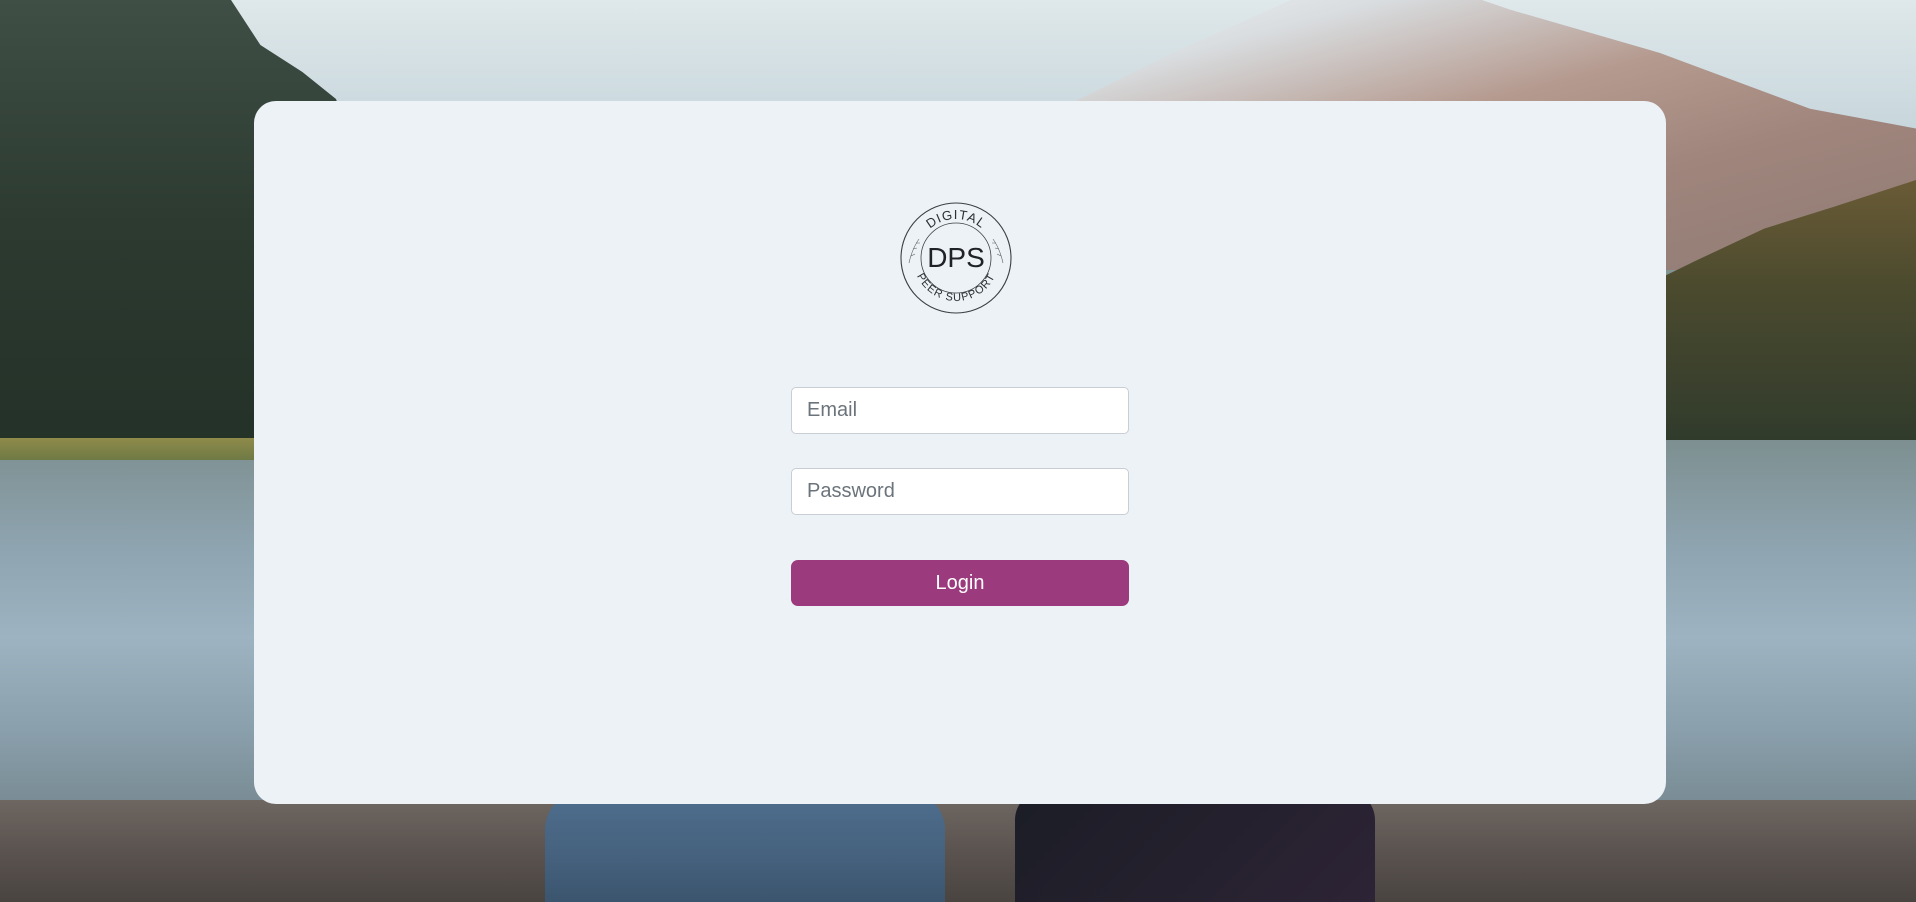  I want to click on logo-bottom-text: PEER SUPPORT, so click(955, 287).